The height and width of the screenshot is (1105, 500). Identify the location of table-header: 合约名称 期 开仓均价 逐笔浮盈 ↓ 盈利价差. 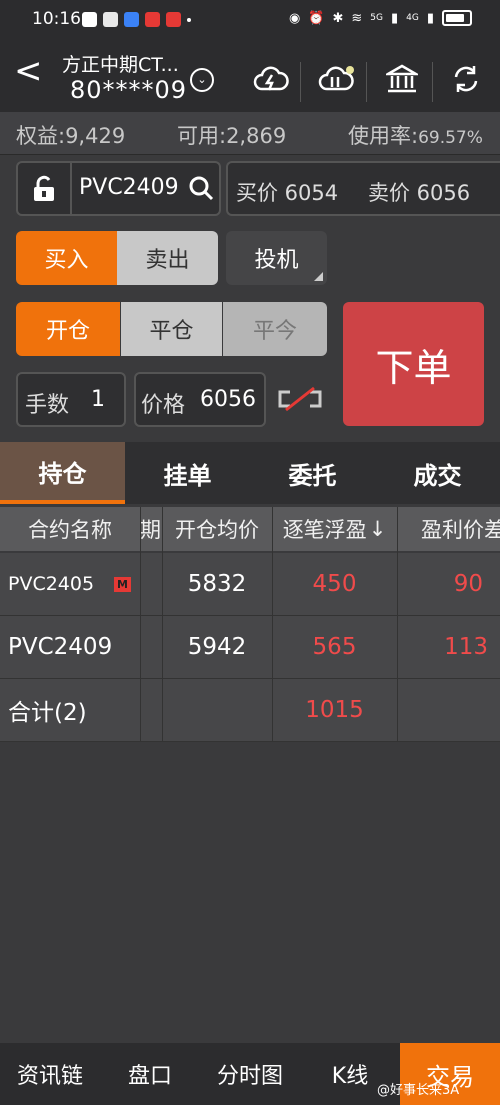
(250, 529).